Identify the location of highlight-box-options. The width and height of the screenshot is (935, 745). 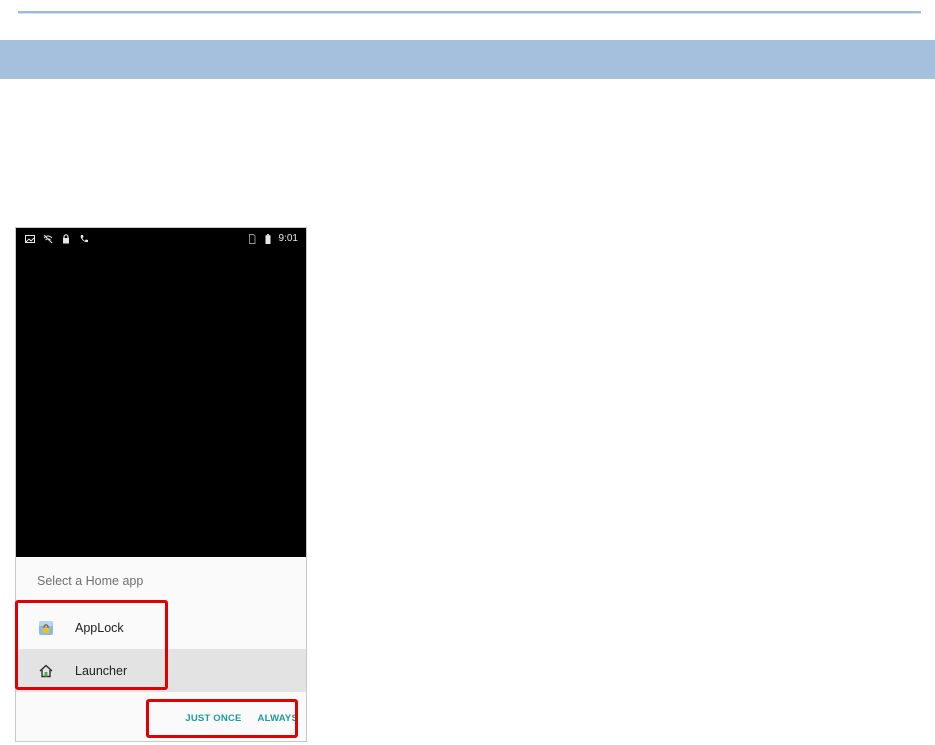
(91, 645).